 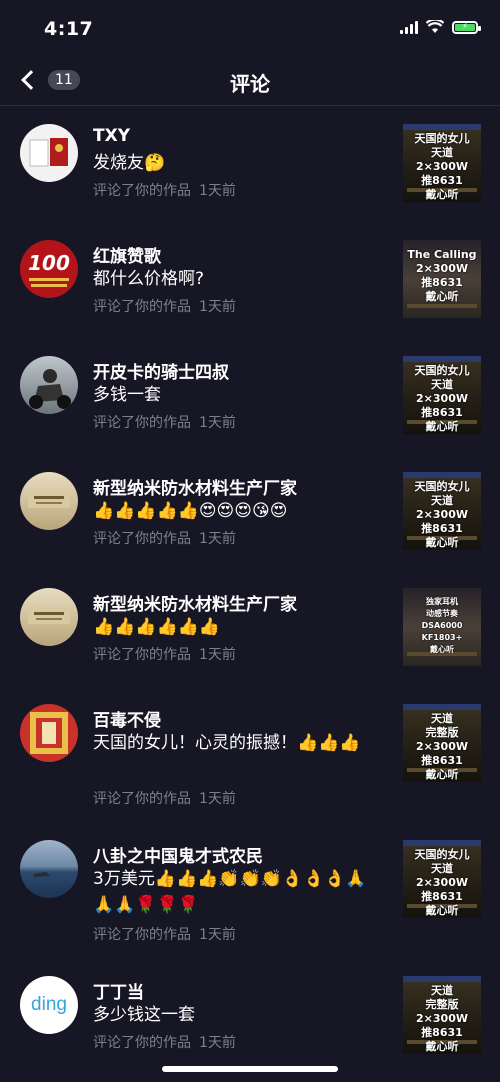 What do you see at coordinates (127, 395) in the screenshot?
I see `comment-text: 多钱一套` at bounding box center [127, 395].